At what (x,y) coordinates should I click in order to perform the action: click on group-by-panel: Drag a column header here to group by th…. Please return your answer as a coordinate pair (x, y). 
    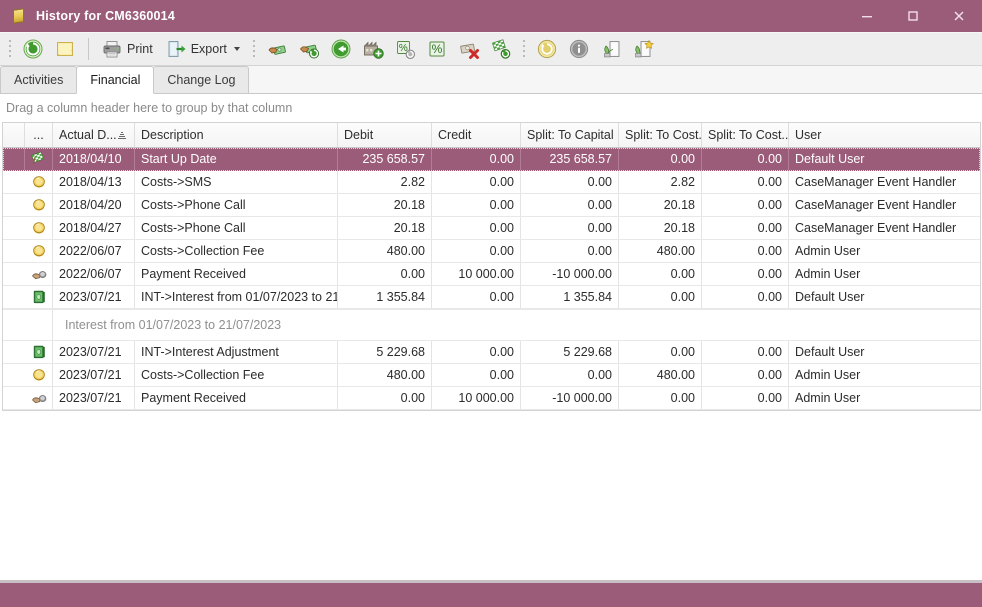
    Looking at the image, I should click on (491, 108).